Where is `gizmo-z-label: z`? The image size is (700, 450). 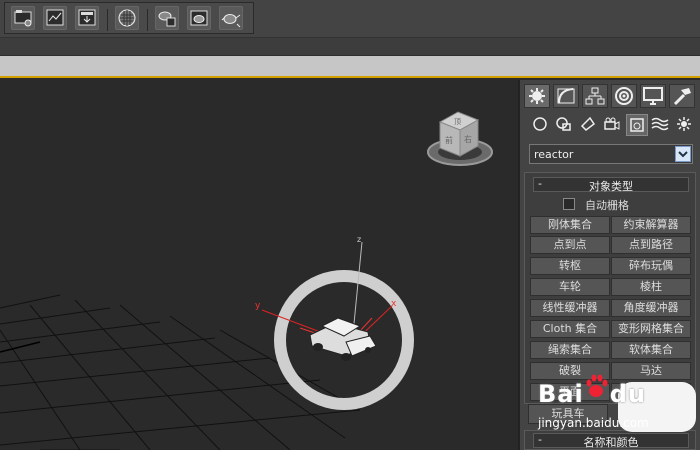 gizmo-z-label: z is located at coordinates (359, 239).